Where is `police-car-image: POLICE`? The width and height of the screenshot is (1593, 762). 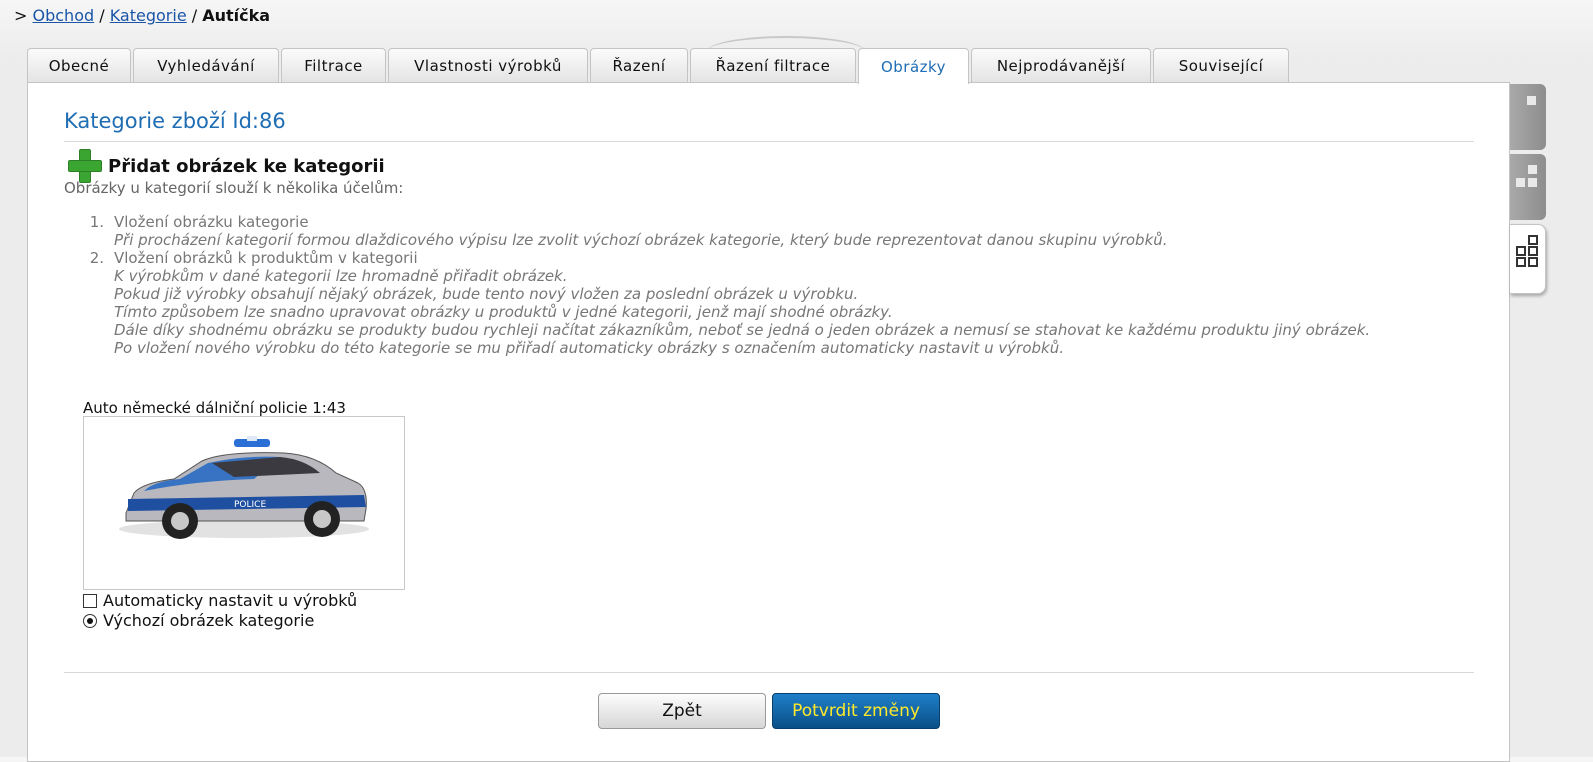
police-car-image: POLICE is located at coordinates (244, 487).